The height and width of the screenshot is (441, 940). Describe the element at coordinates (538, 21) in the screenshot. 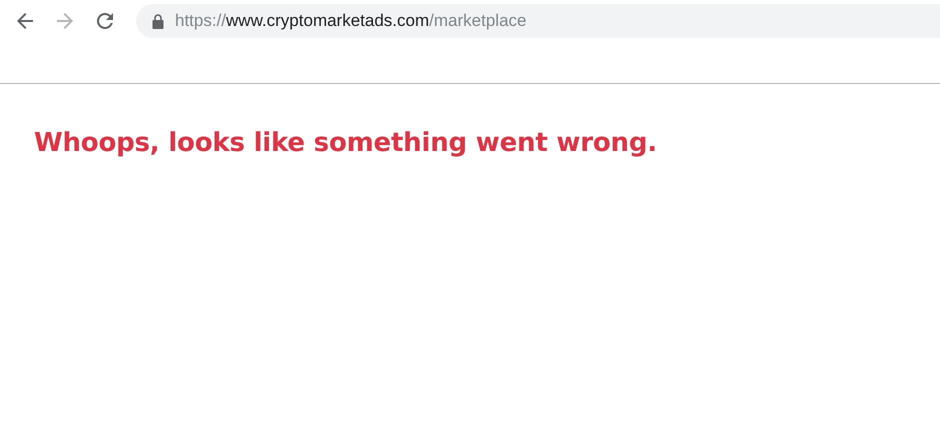

I see `address-bar: https://www.cryptomarketads.com/marketplace` at that location.